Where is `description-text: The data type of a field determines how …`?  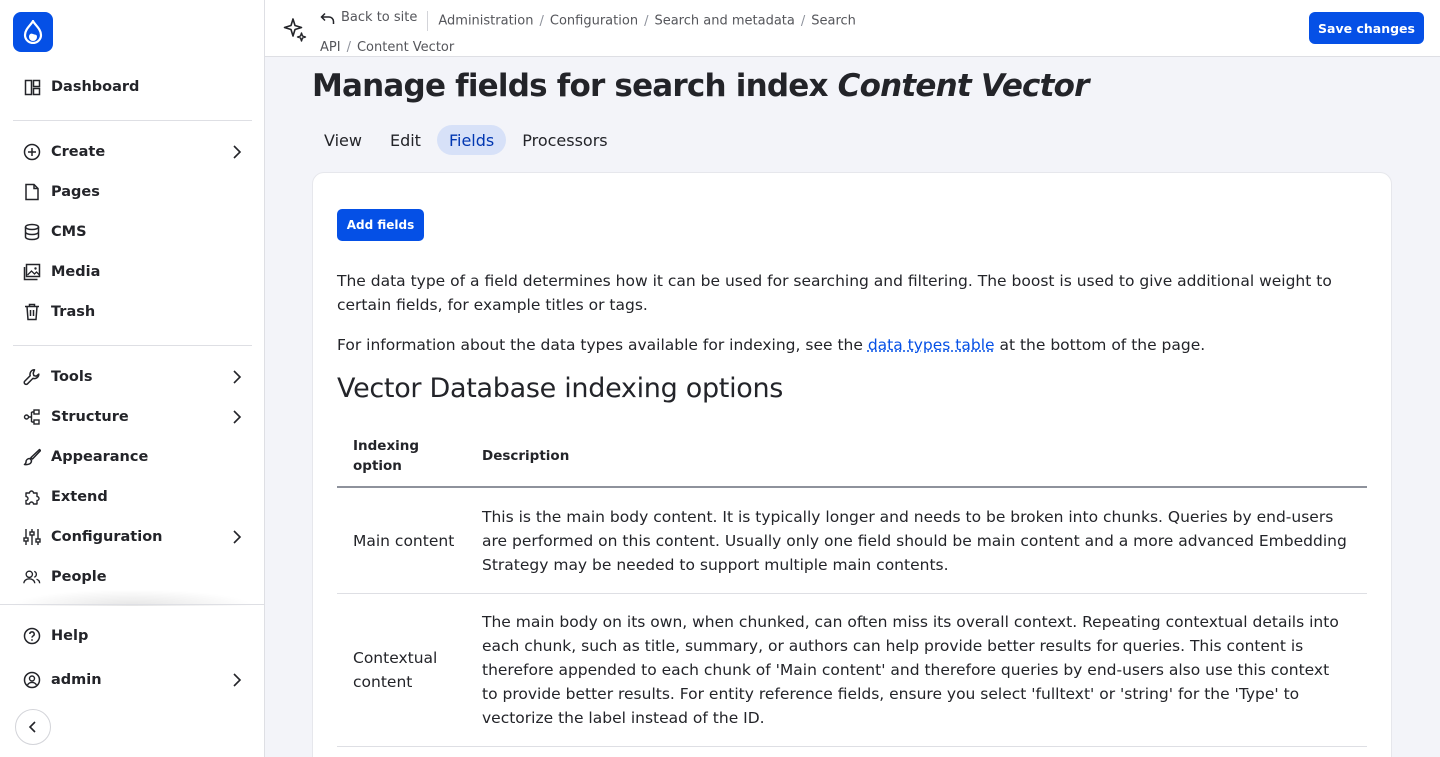 description-text: The data type of a field determines how … is located at coordinates (834, 293).